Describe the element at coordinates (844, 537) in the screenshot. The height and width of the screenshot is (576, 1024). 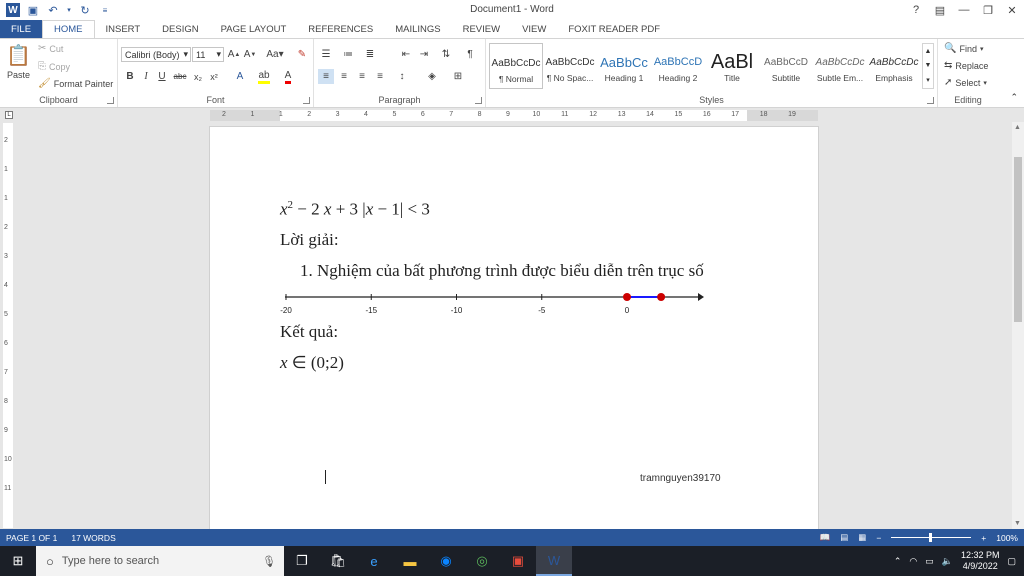
I see `print-layout-icon: ▤` at that location.